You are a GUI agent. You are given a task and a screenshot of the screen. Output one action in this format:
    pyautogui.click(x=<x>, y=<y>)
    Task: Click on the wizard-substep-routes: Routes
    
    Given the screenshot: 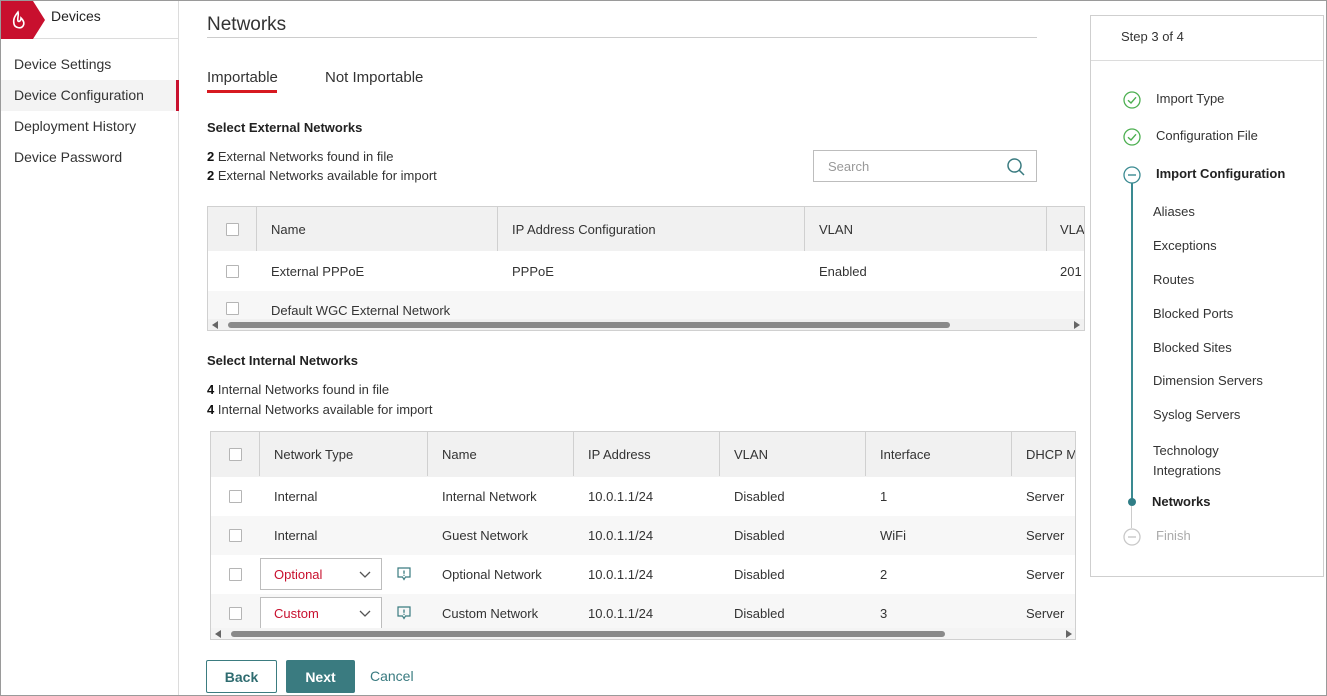 What is the action you would take?
    pyautogui.click(x=1174, y=279)
    